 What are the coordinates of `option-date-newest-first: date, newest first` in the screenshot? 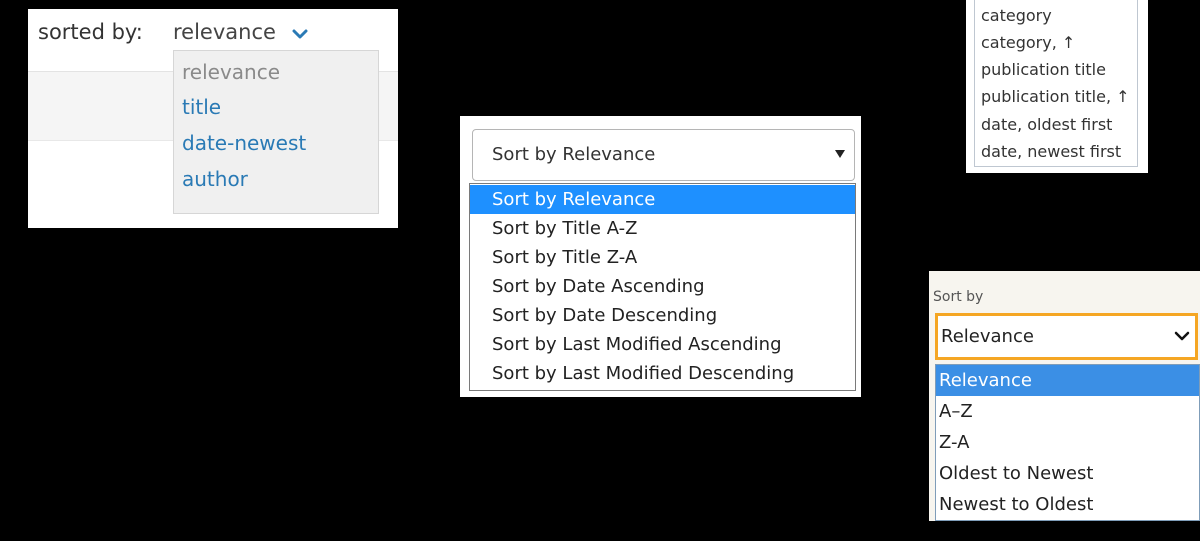 It's located at (1051, 152).